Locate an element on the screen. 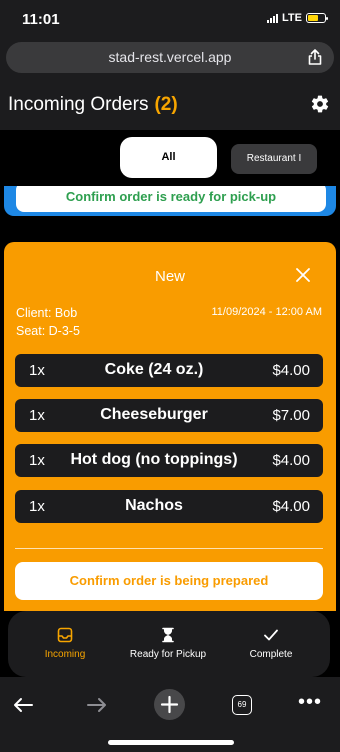 This screenshot has height=752, width=340. status-indicators: LTE is located at coordinates (297, 18).